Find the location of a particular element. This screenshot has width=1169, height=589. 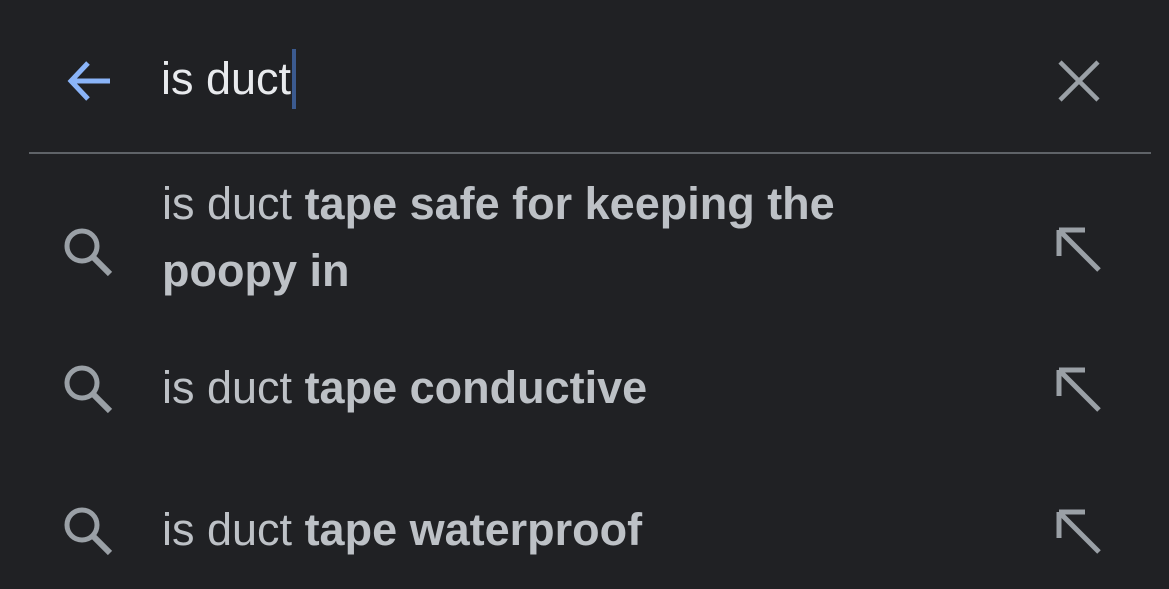

suggestion-text: is duct tape conductive is located at coordinates (562, 387).